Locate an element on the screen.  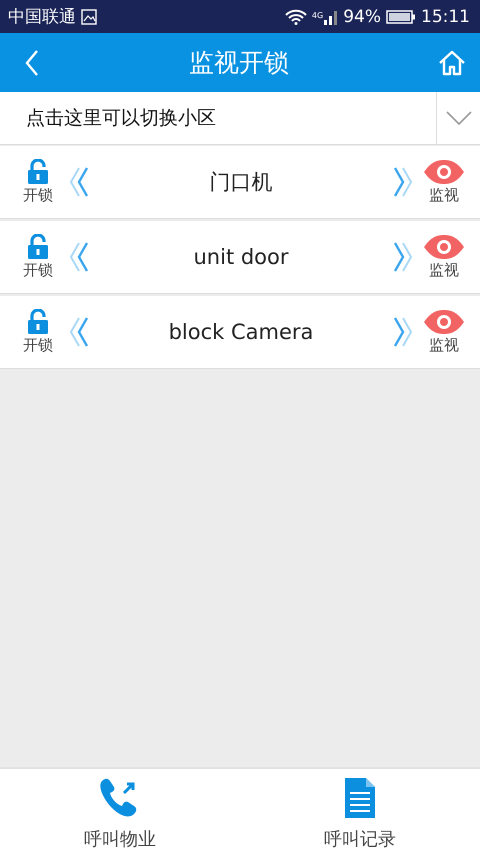
selector-label: 点击这里可以切换小区 is located at coordinates (121, 118).